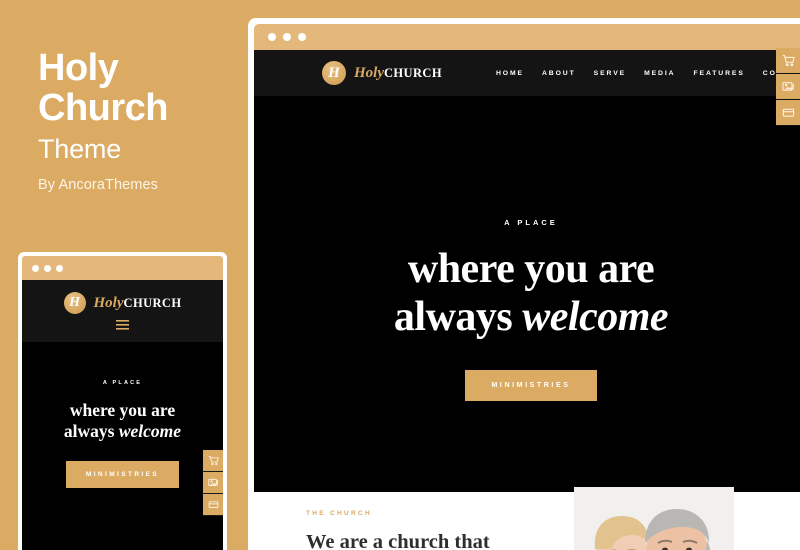 The height and width of the screenshot is (550, 800). I want to click on mobile-site-header: H HolyCHURCH, so click(122, 311).